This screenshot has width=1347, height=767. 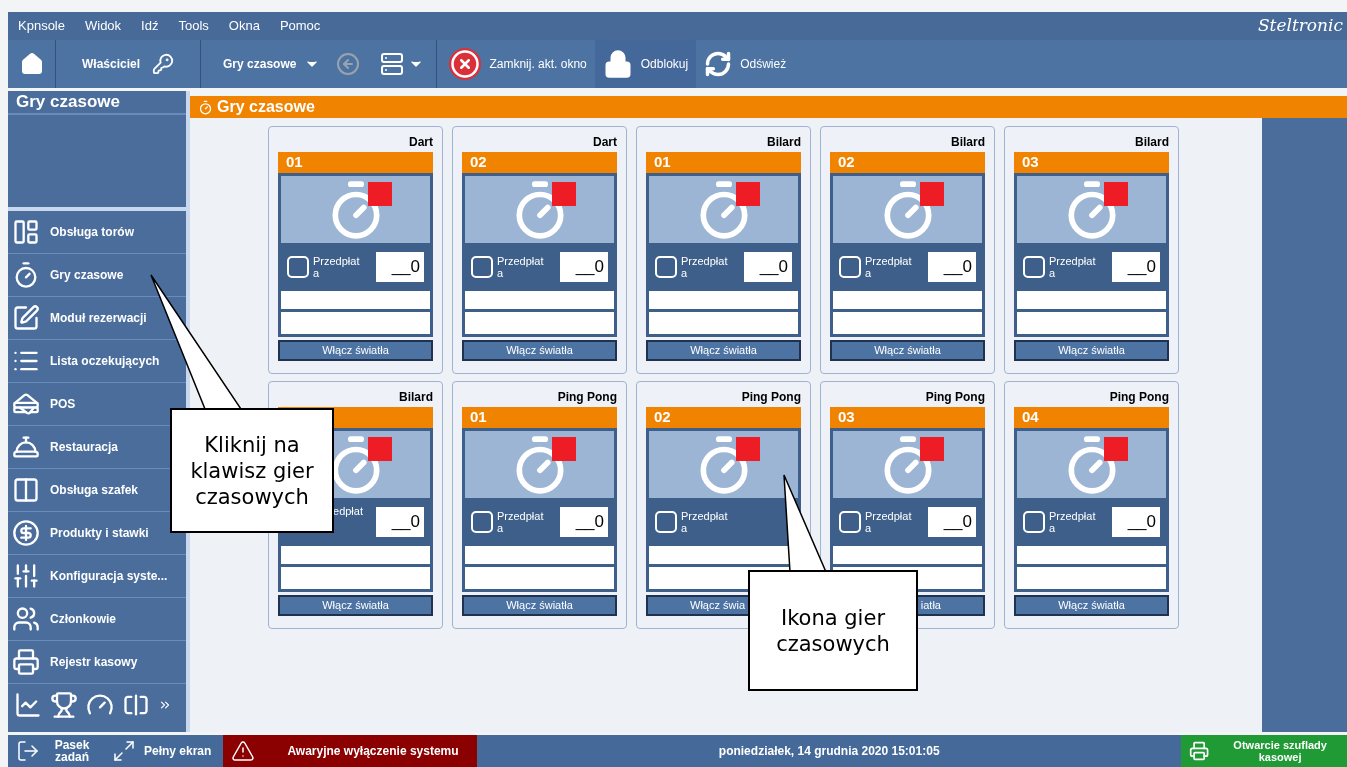 What do you see at coordinates (150, 26) in the screenshot?
I see `menu-item: Idź` at bounding box center [150, 26].